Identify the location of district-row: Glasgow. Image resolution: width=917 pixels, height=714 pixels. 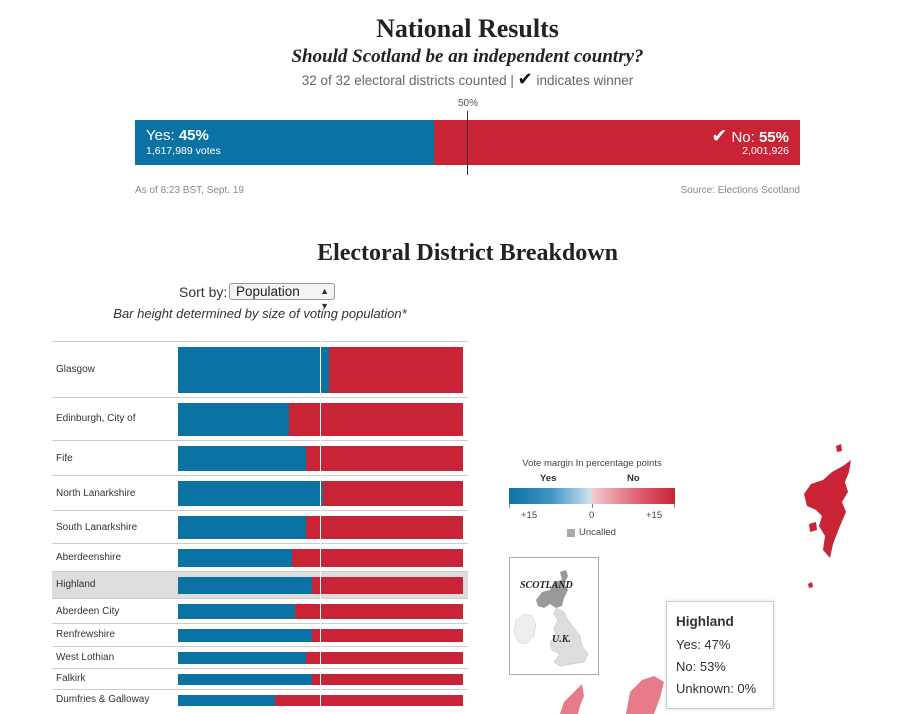
(260, 369).